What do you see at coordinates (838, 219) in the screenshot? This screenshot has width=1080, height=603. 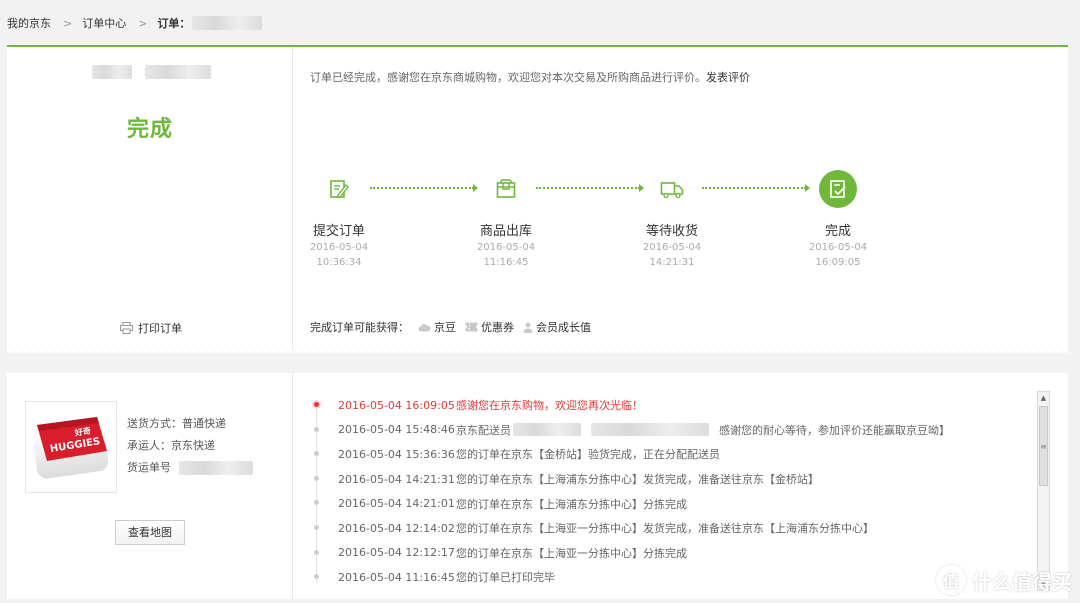 I see `progress-step-complete: 完成 2016-05-04 16:09:05` at bounding box center [838, 219].